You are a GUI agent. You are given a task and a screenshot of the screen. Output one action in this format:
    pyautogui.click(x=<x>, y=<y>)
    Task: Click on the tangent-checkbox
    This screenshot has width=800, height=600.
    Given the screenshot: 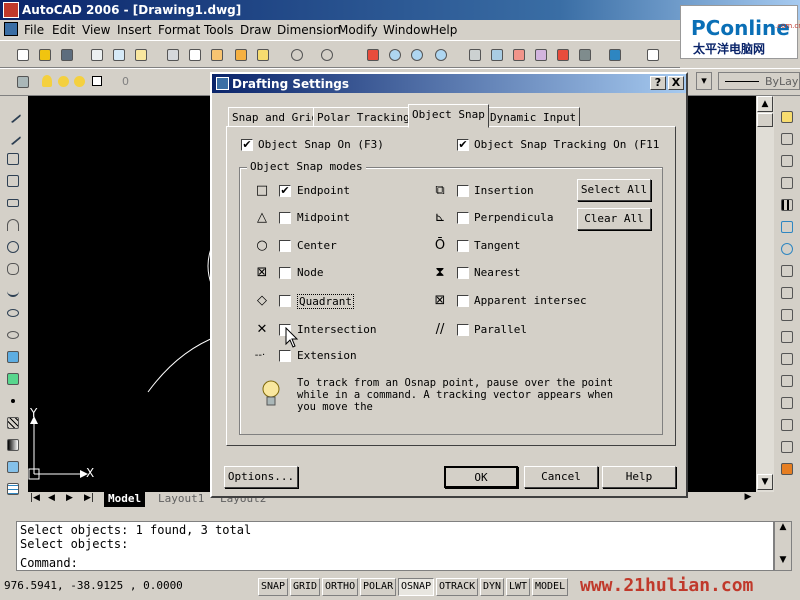 What is the action you would take?
    pyautogui.click(x=463, y=246)
    